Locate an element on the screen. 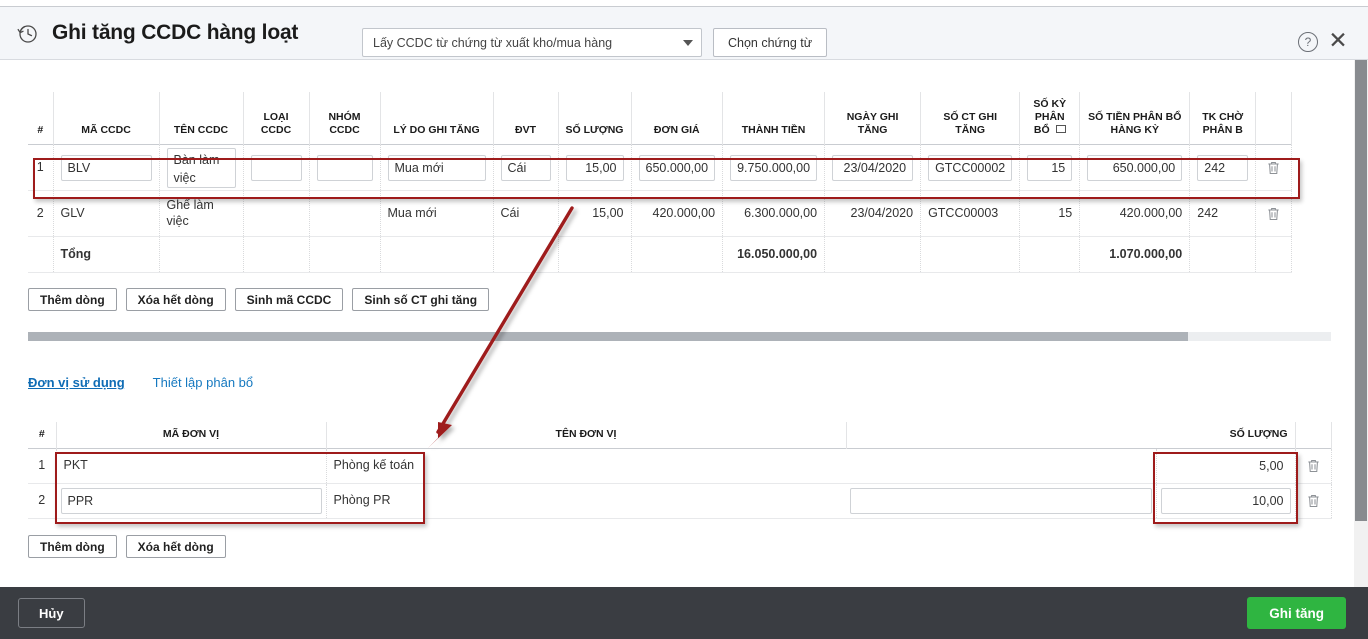 The image size is (1368, 639). close-icon: ✕ is located at coordinates (1338, 41).